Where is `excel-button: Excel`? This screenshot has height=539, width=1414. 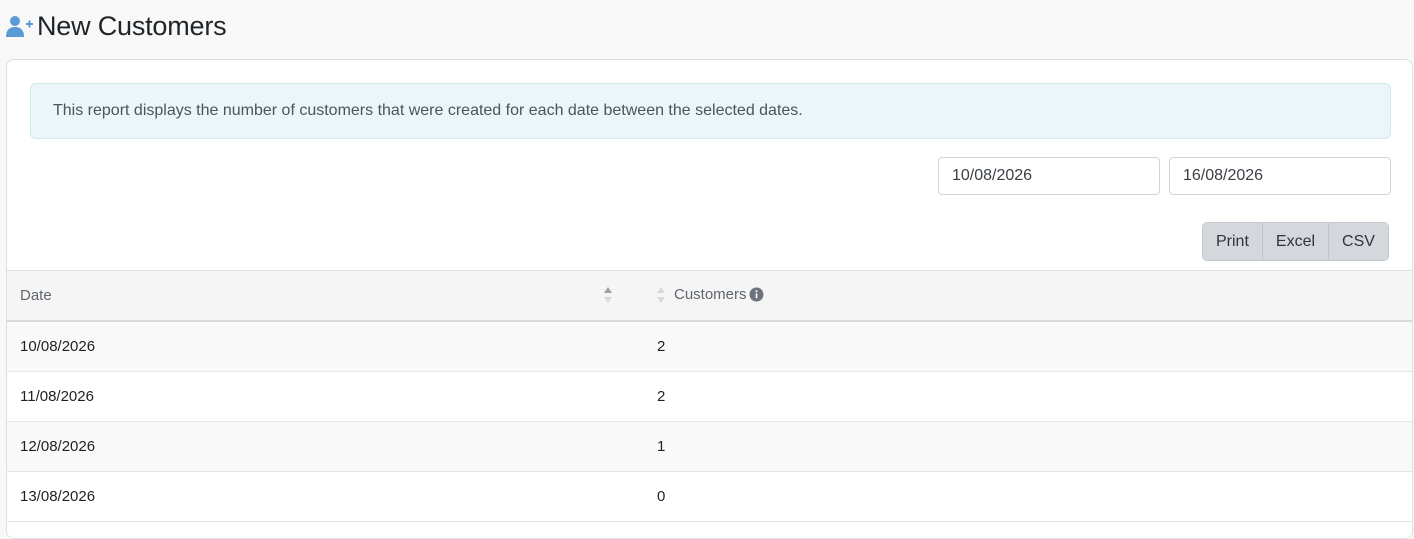 excel-button: Excel is located at coordinates (1296, 241).